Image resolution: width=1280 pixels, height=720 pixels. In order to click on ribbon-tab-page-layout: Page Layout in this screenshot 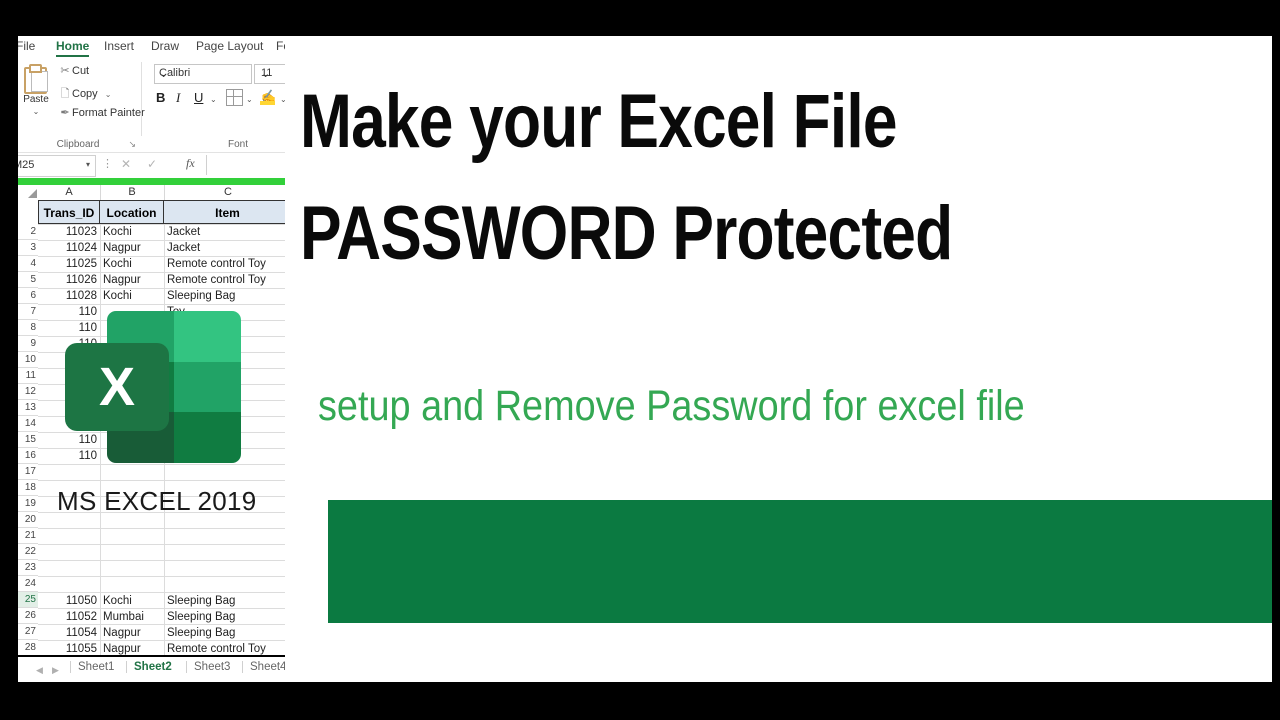, I will do `click(229, 46)`.